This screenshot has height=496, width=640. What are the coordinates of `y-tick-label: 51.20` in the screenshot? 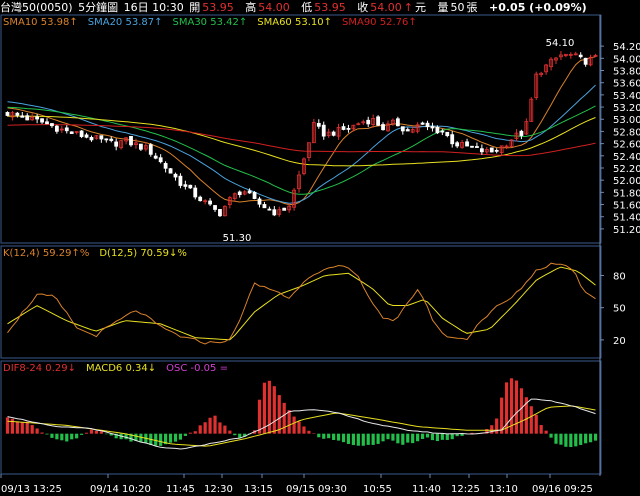 It's located at (626, 230).